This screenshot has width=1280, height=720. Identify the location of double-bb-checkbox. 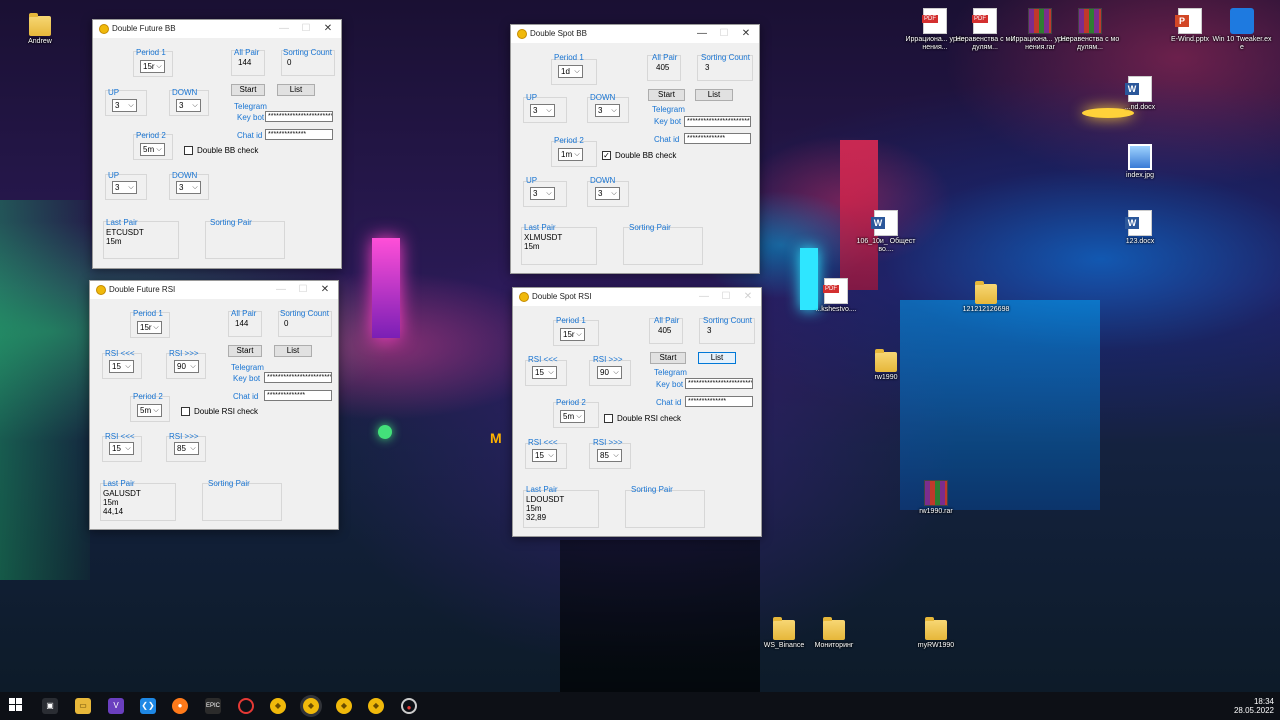
(188, 150).